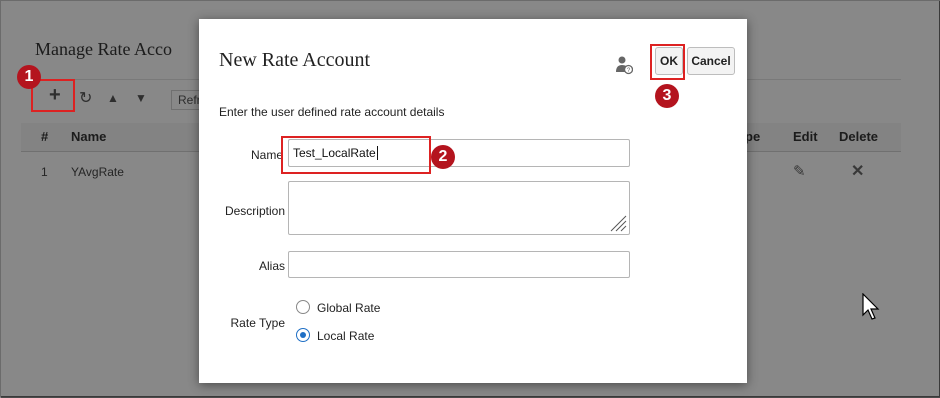  I want to click on step-badge-3: 3, so click(667, 96).